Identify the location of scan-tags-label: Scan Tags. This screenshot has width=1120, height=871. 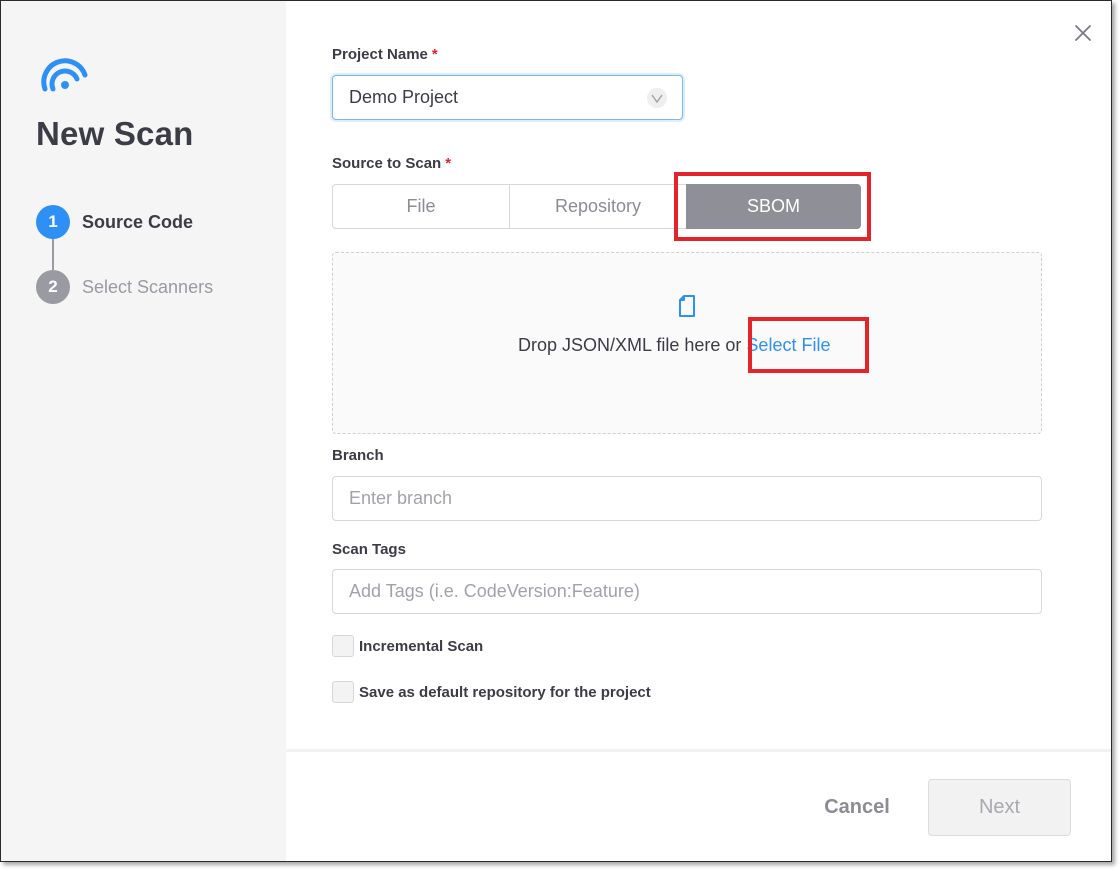
(369, 549).